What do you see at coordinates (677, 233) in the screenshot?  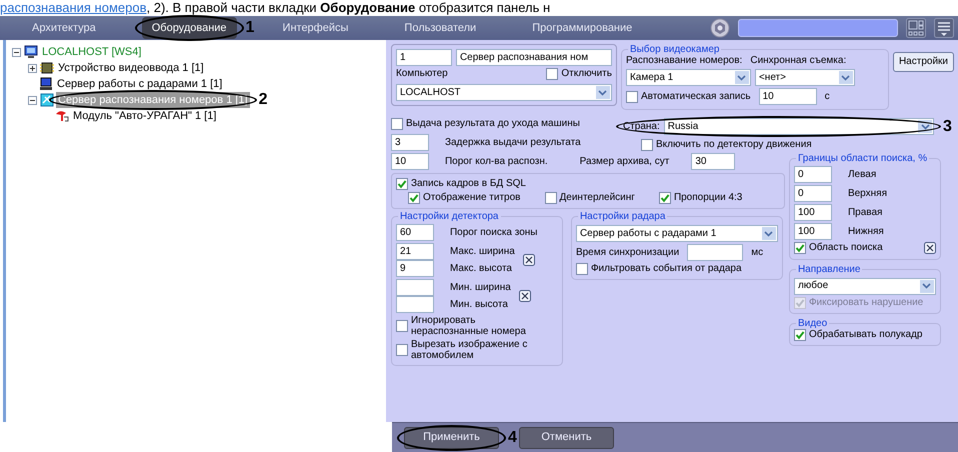 I see `dropdown: Сервер работы с радарами 1` at bounding box center [677, 233].